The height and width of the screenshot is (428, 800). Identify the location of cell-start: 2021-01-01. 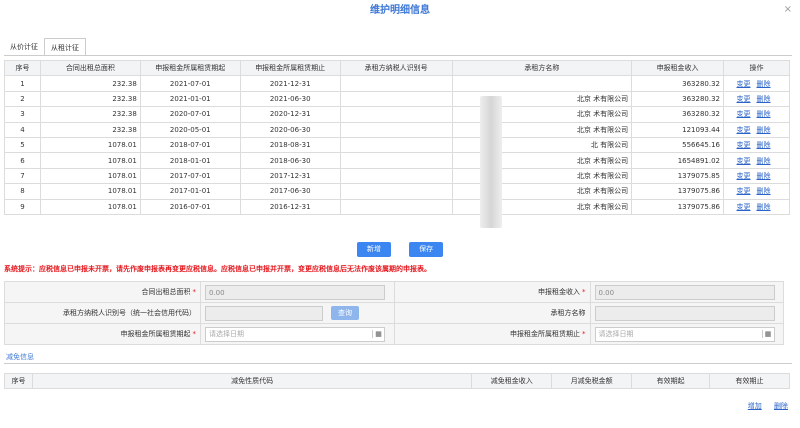
(190, 99).